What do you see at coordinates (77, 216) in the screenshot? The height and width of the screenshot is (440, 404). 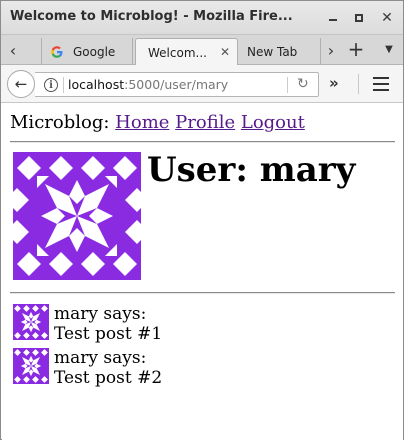 I see `user-avatar` at bounding box center [77, 216].